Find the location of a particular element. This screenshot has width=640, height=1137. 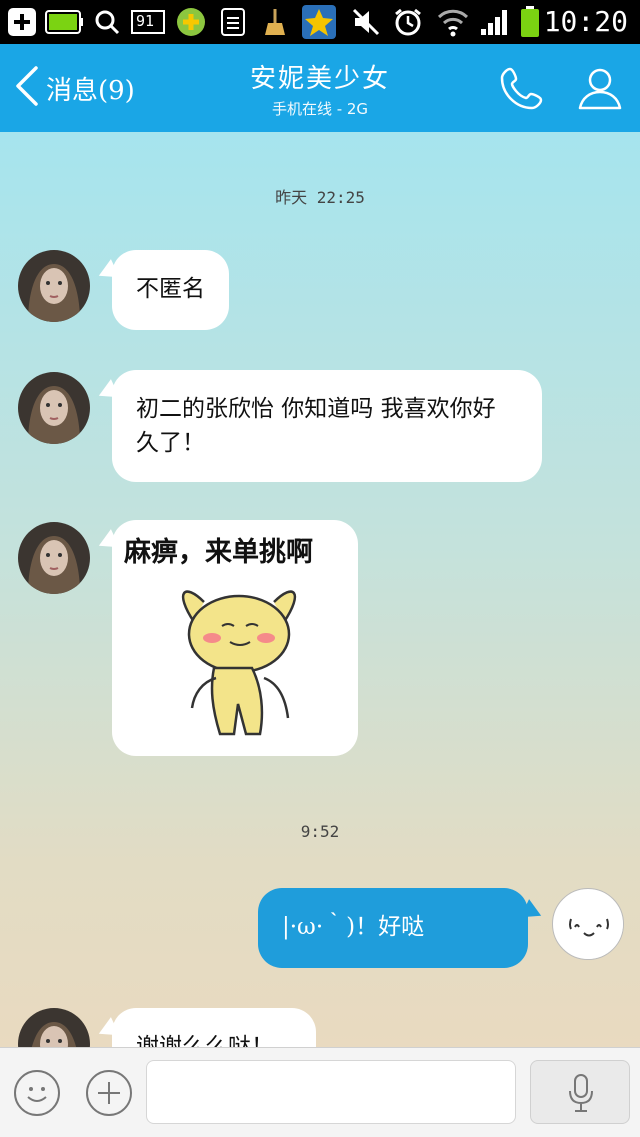

bear-sticker is located at coordinates (239, 663).